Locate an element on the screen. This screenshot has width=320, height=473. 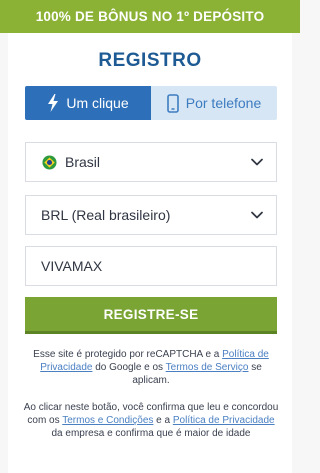
lightning-icon is located at coordinates (53, 103).